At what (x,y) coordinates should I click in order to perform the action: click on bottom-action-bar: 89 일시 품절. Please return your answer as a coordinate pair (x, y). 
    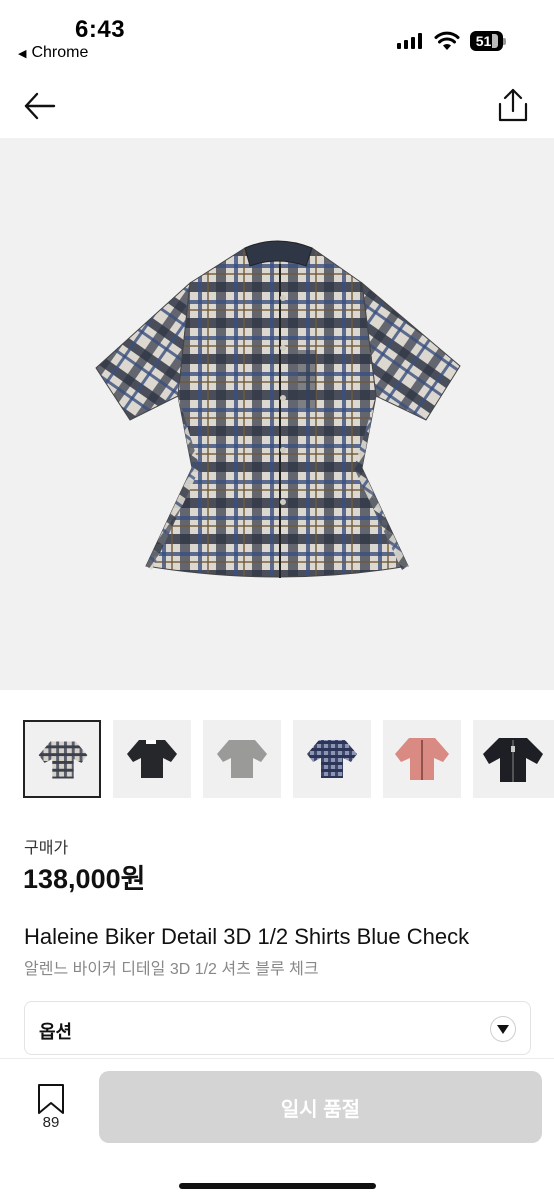
    Looking at the image, I should click on (277, 1129).